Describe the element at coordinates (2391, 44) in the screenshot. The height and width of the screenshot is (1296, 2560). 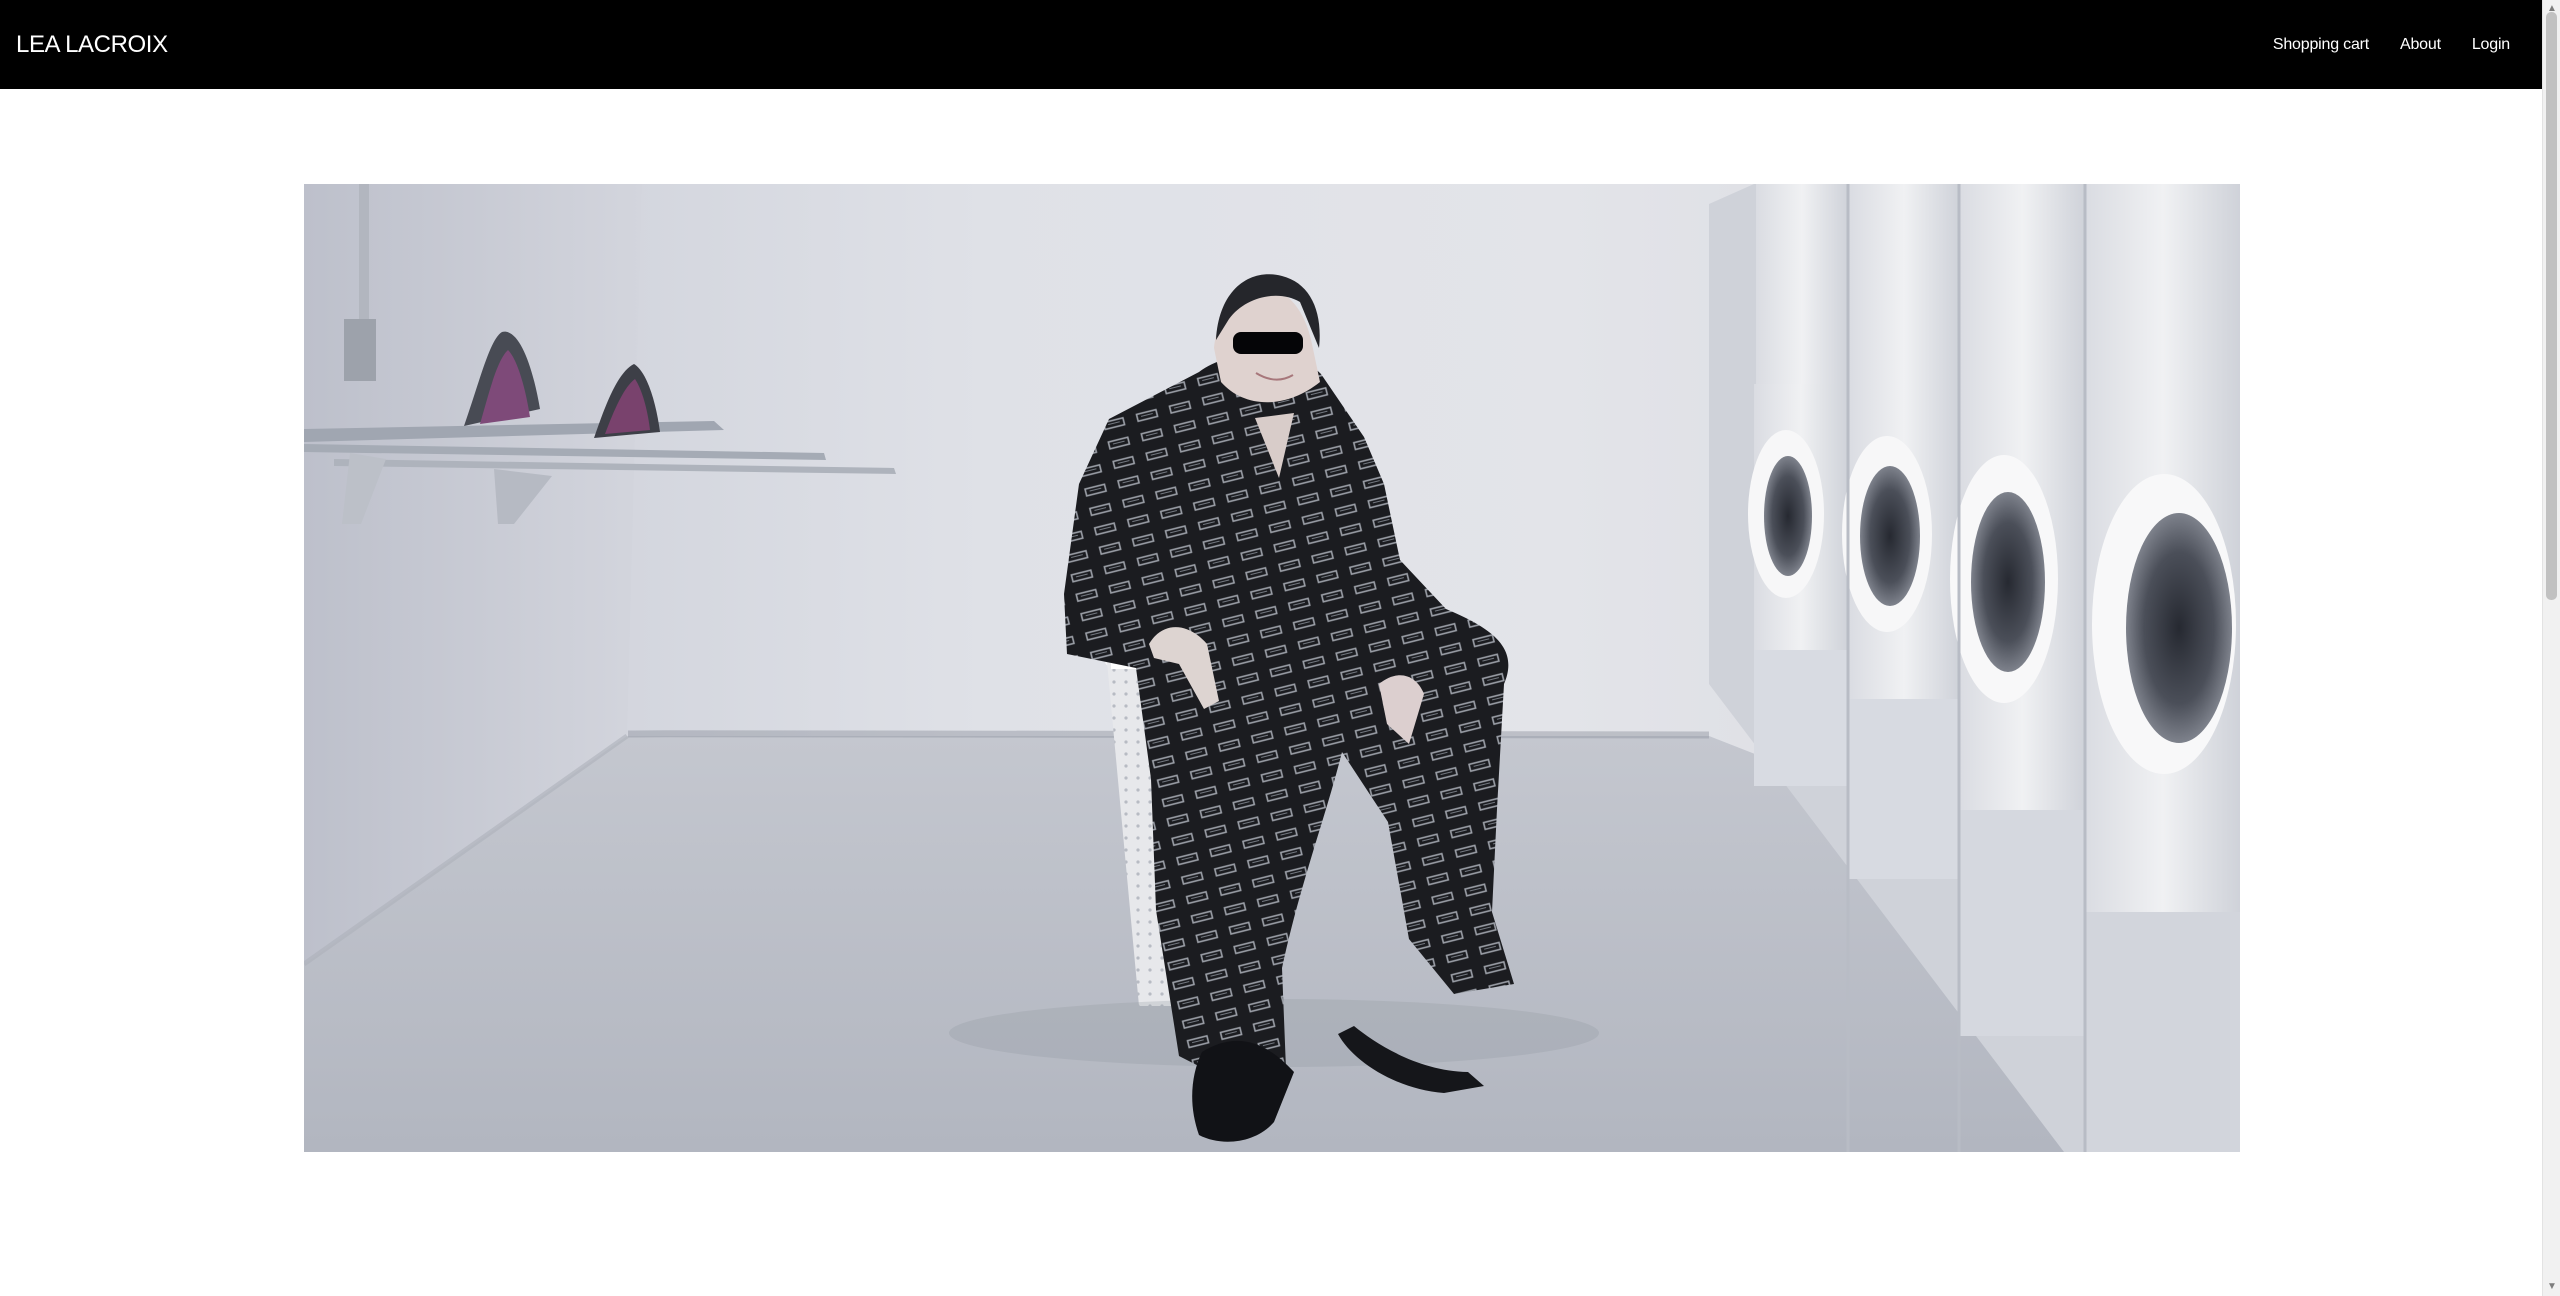
I see `main-navigation: Shopping cart About Login` at that location.